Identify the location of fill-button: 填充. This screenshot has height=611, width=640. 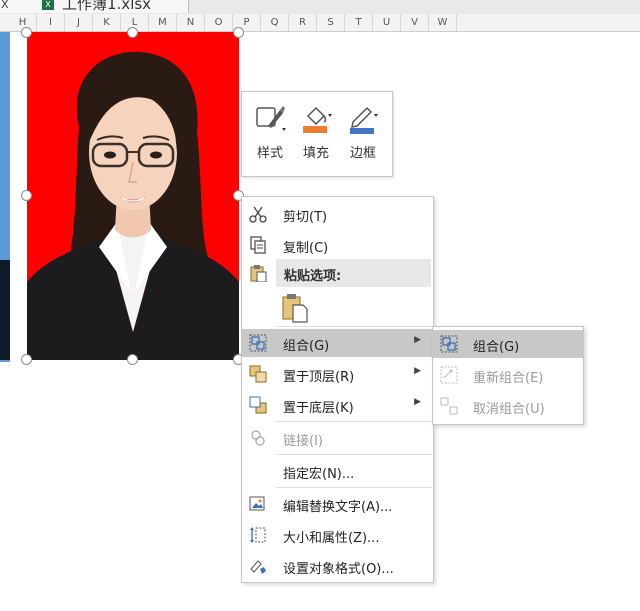
(316, 133).